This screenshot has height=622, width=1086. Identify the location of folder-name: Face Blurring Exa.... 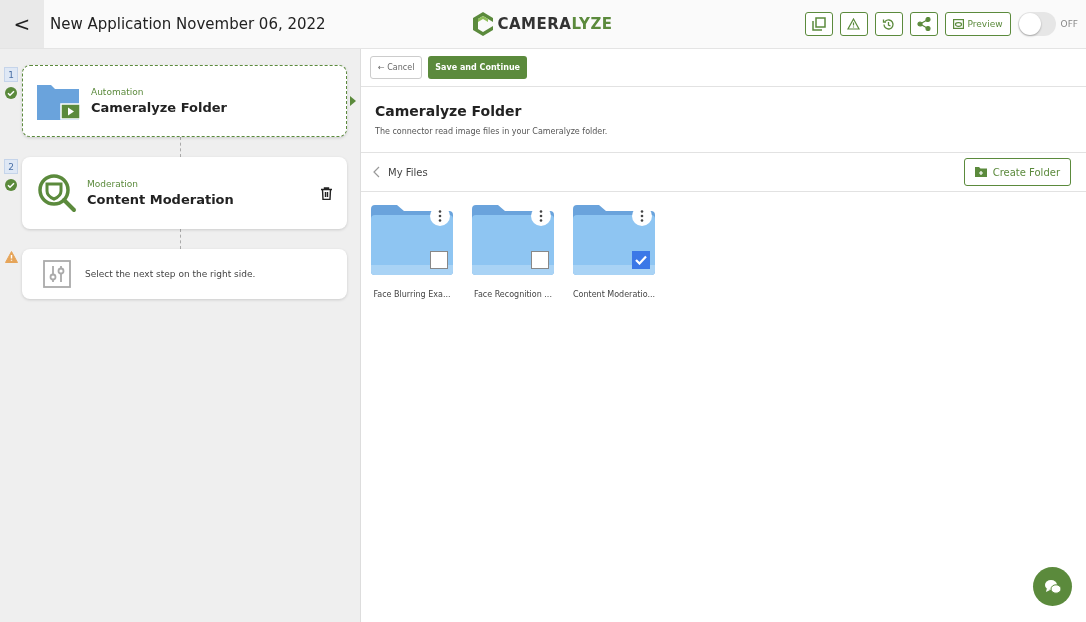
(412, 294).